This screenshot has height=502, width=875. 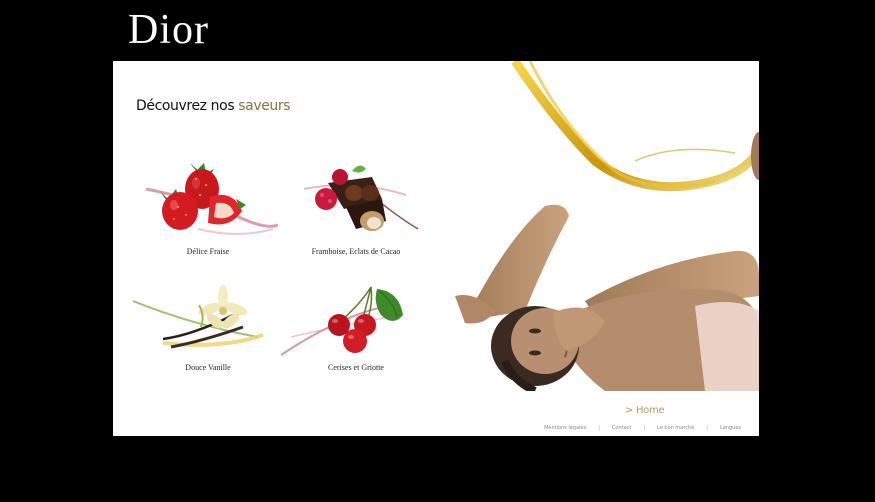 What do you see at coordinates (675, 428) in the screenshot?
I see `footer-link-le-bon-marche: Le bon marché` at bounding box center [675, 428].